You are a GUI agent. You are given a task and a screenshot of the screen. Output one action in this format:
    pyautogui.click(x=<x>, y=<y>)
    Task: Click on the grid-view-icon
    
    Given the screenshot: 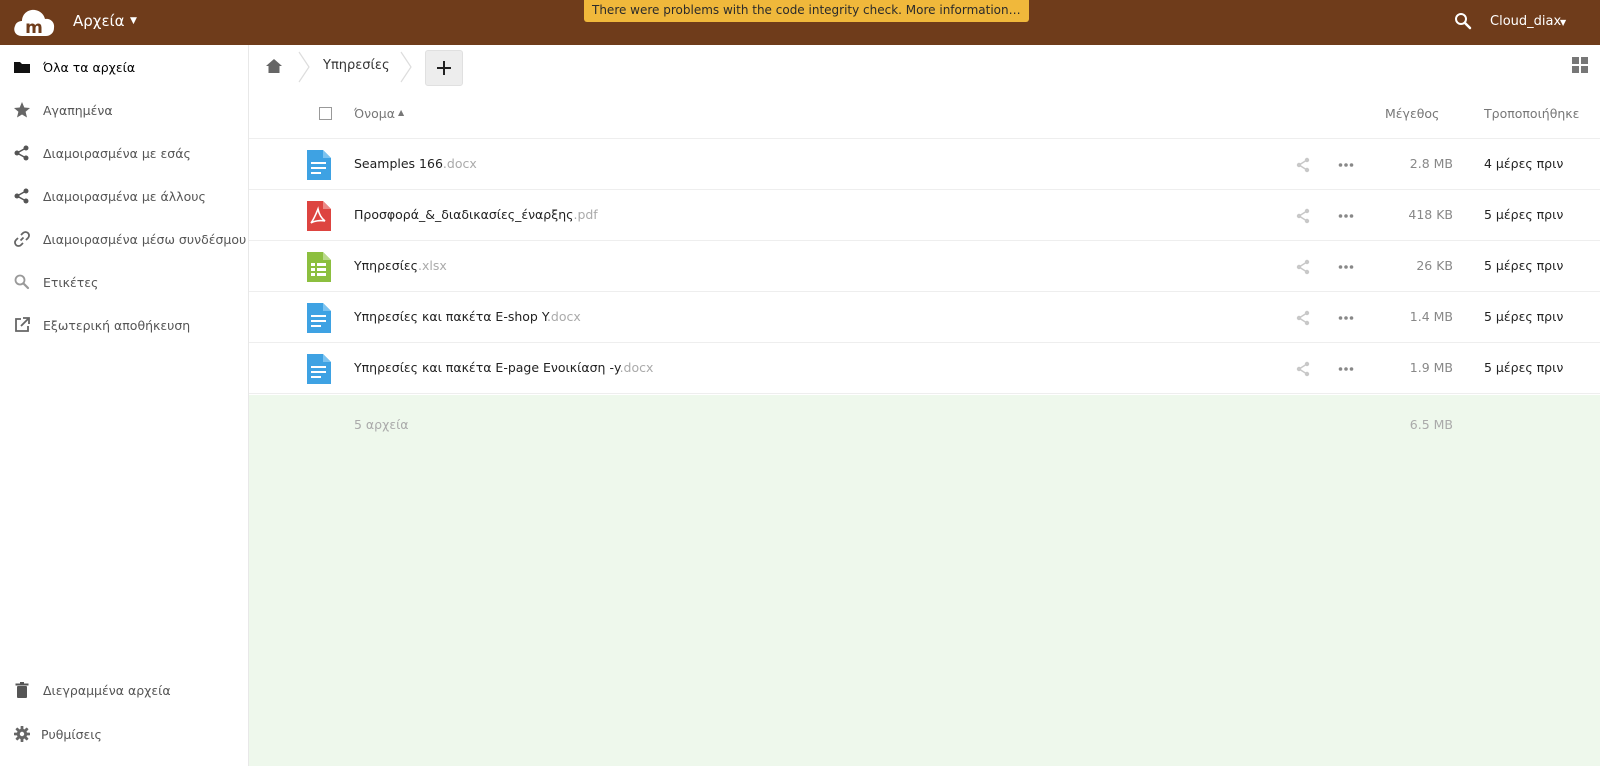 What is the action you would take?
    pyautogui.click(x=1580, y=65)
    